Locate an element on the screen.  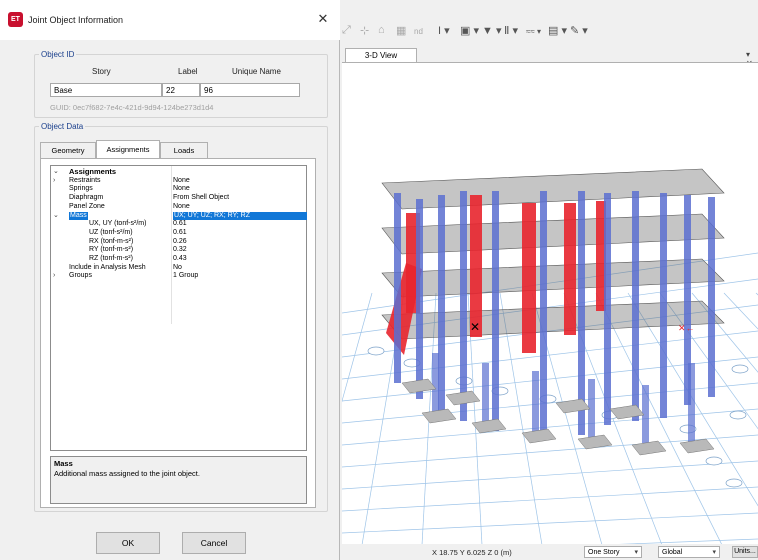
unique-name-field: 96 is located at coordinates (250, 90).